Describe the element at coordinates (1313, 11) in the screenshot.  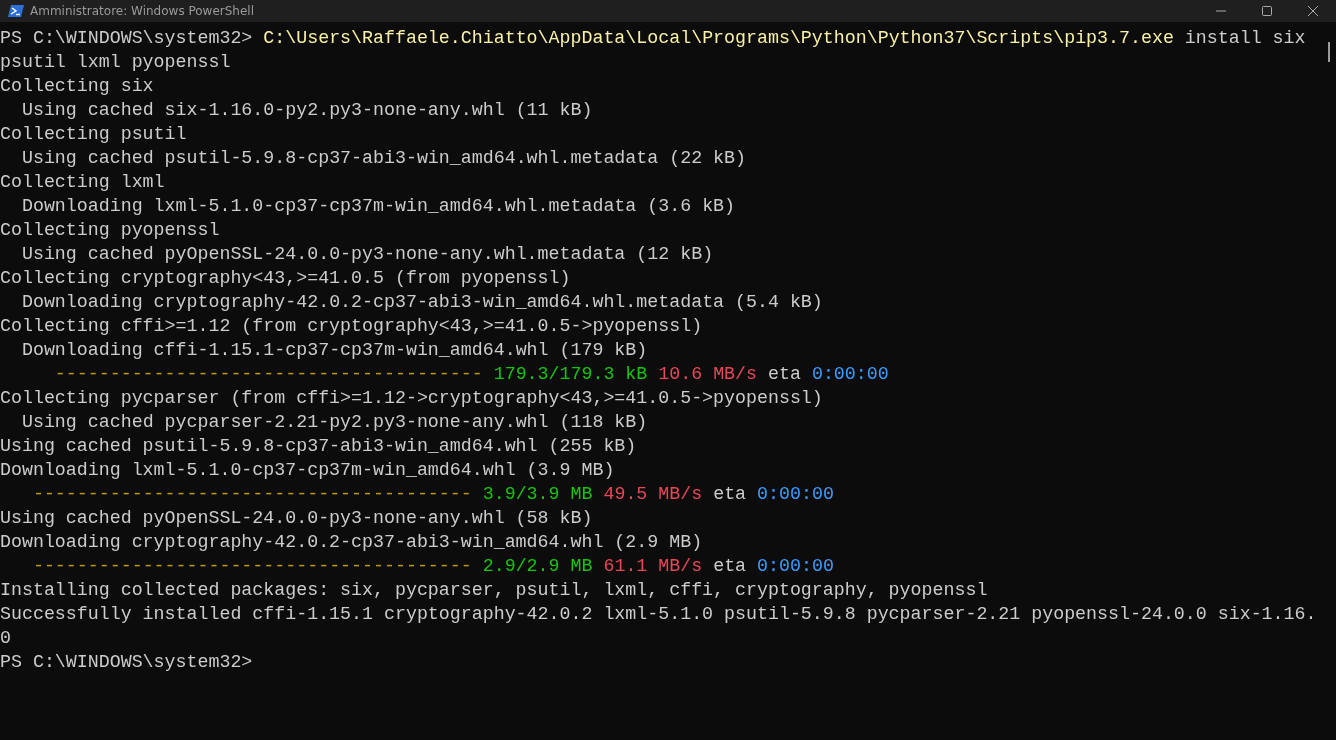
I see `close-icon` at that location.